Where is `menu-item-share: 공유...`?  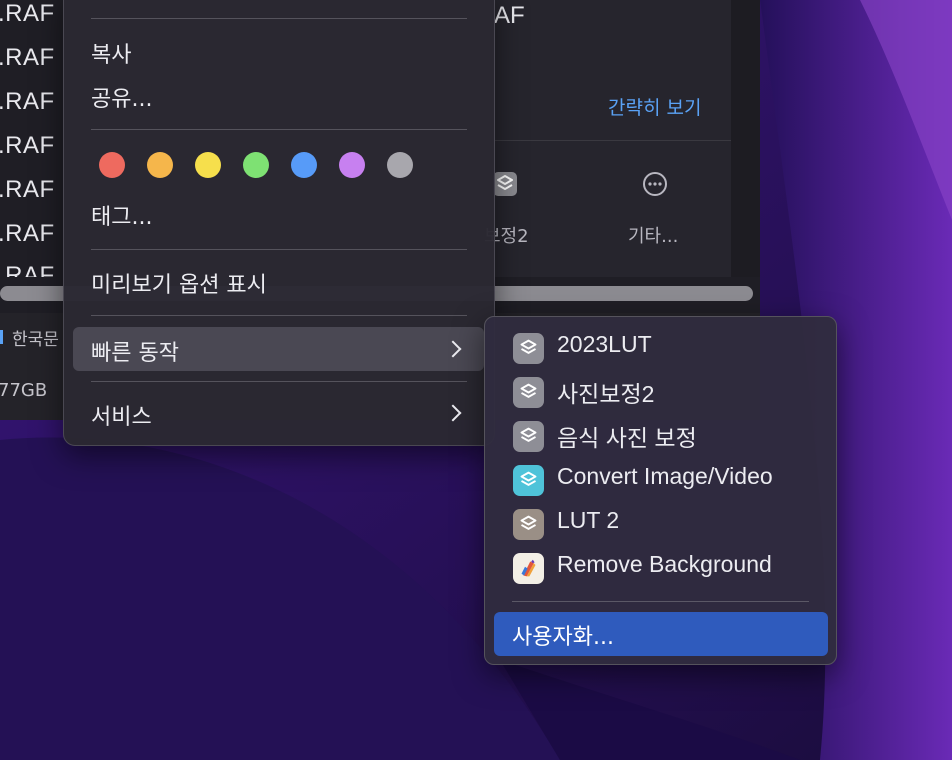
menu-item-share: 공유... is located at coordinates (121, 97).